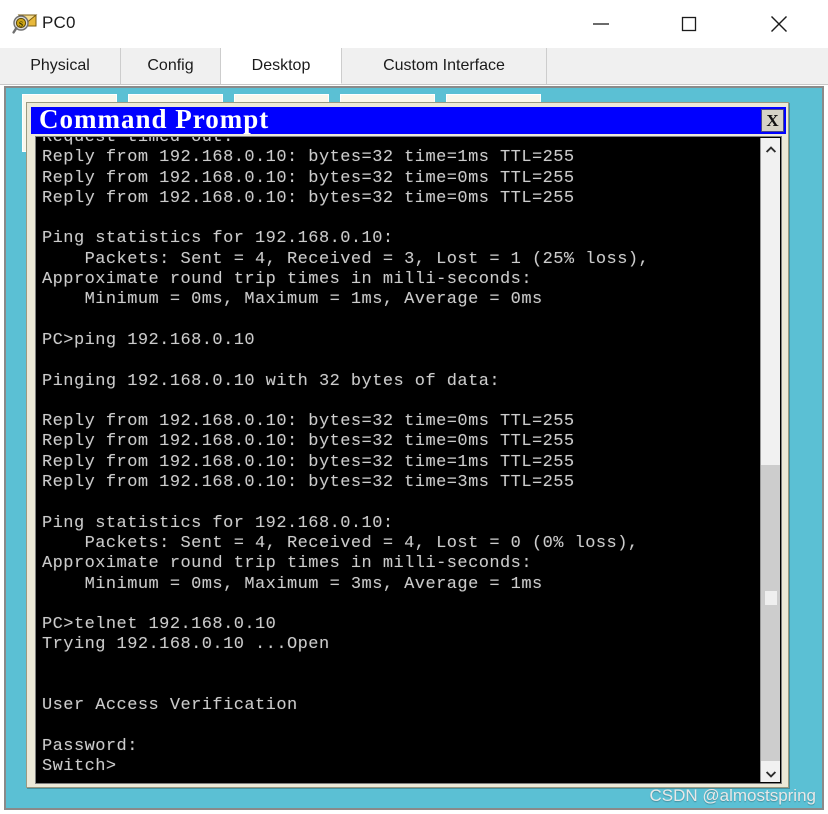 Image resolution: width=828 pixels, height=814 pixels. Describe the element at coordinates (444, 66) in the screenshot. I see `tab-custom-interface: Custom Interface` at that location.